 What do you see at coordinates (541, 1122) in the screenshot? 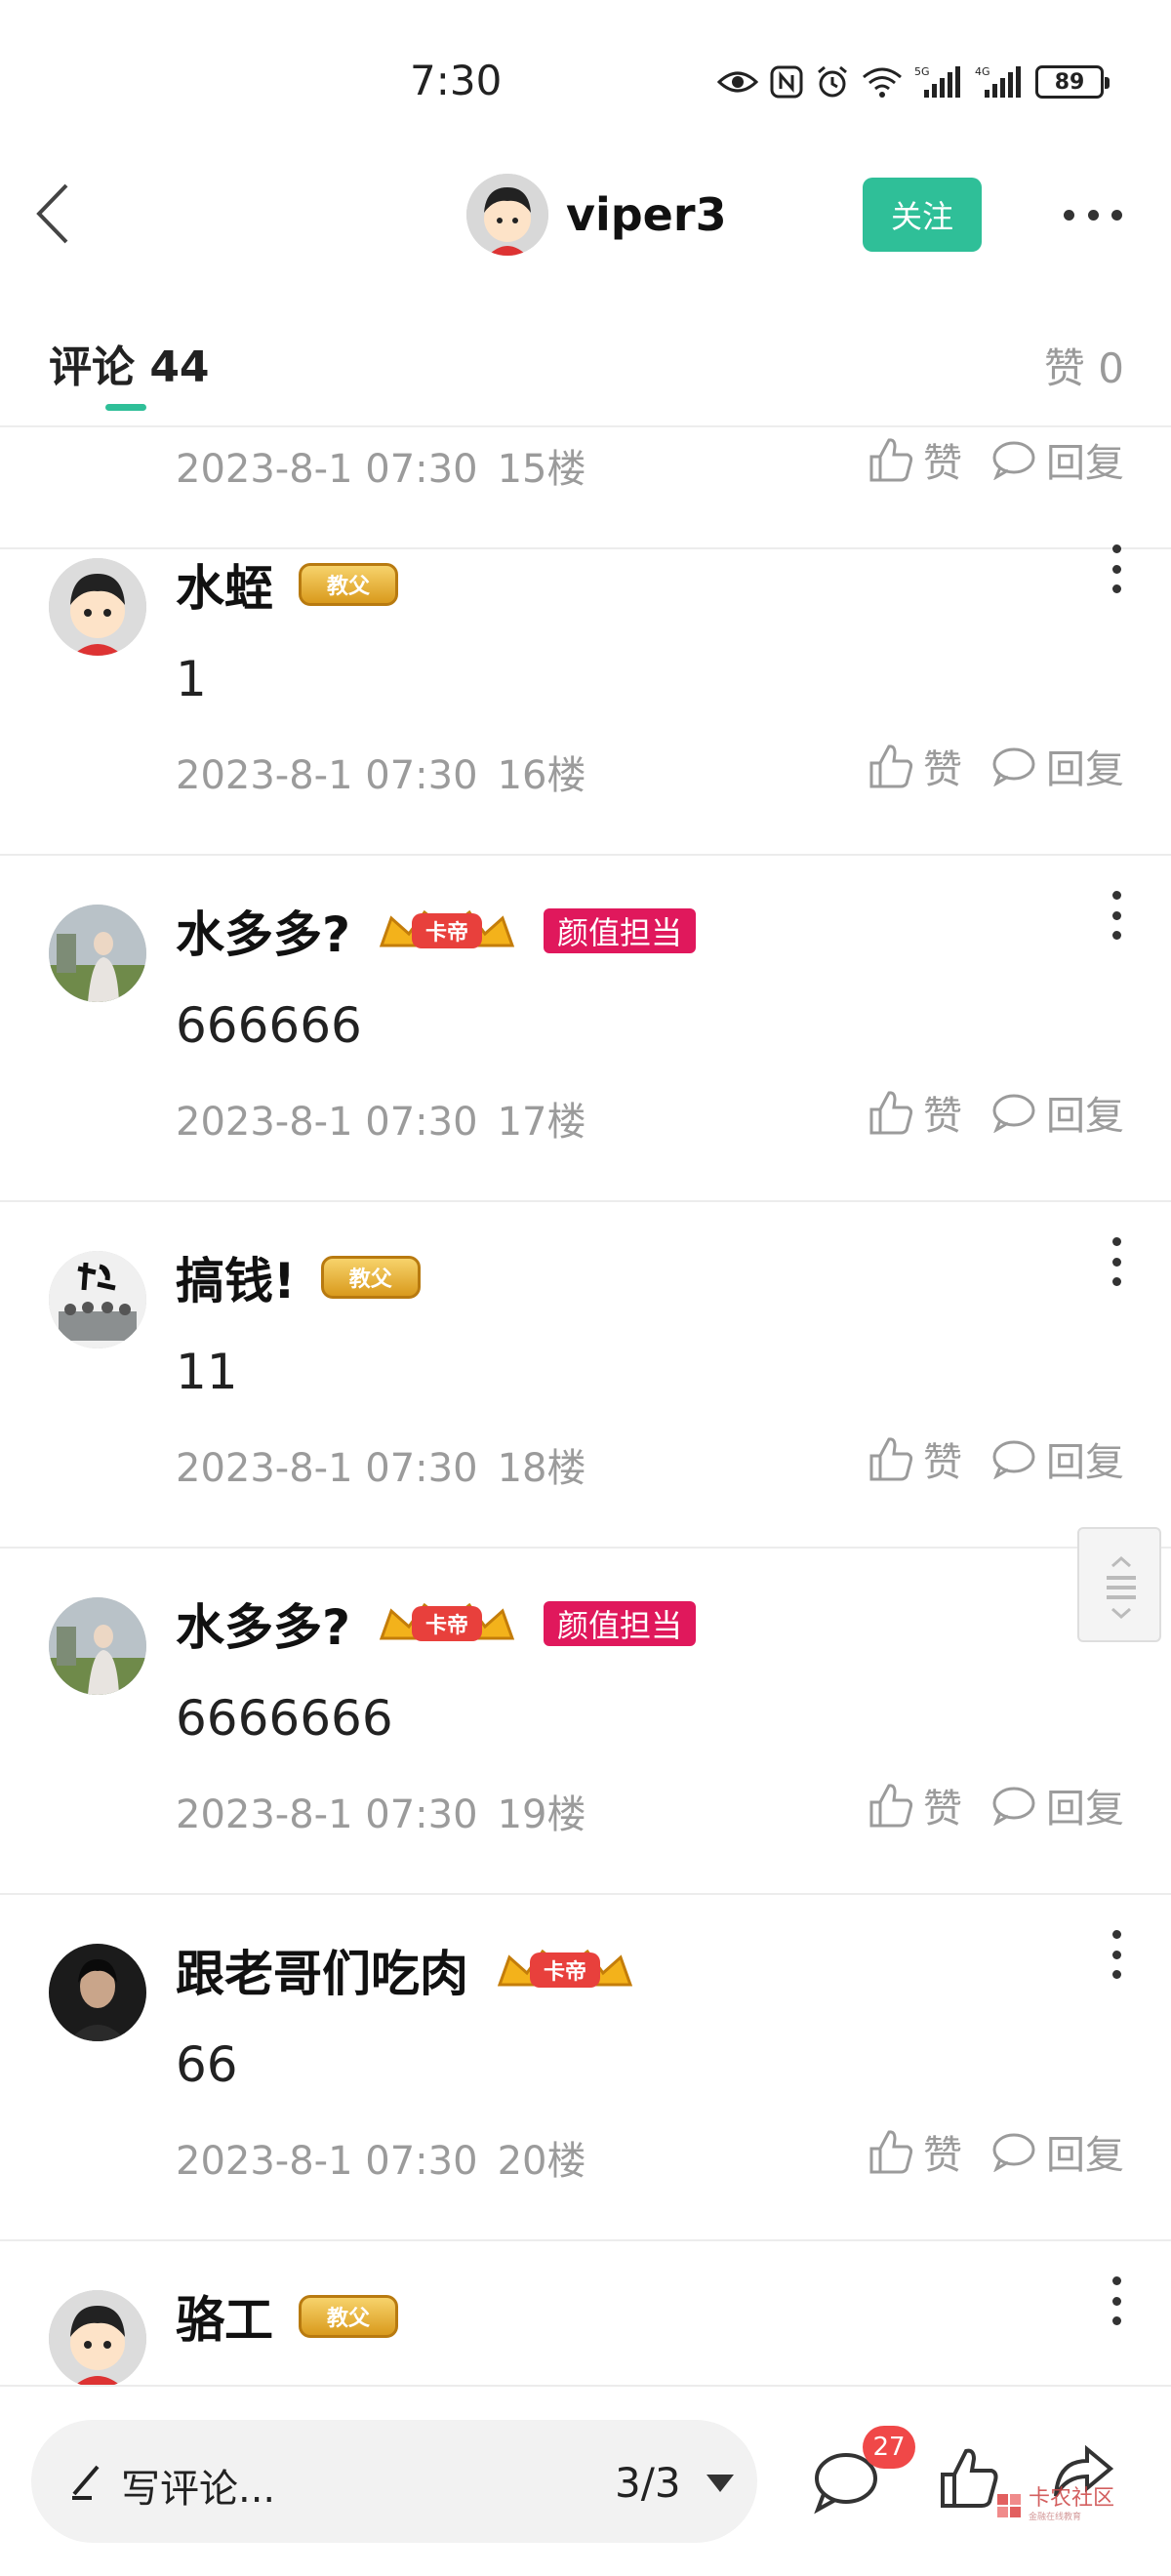
I see `comment-floor: 17楼` at bounding box center [541, 1122].